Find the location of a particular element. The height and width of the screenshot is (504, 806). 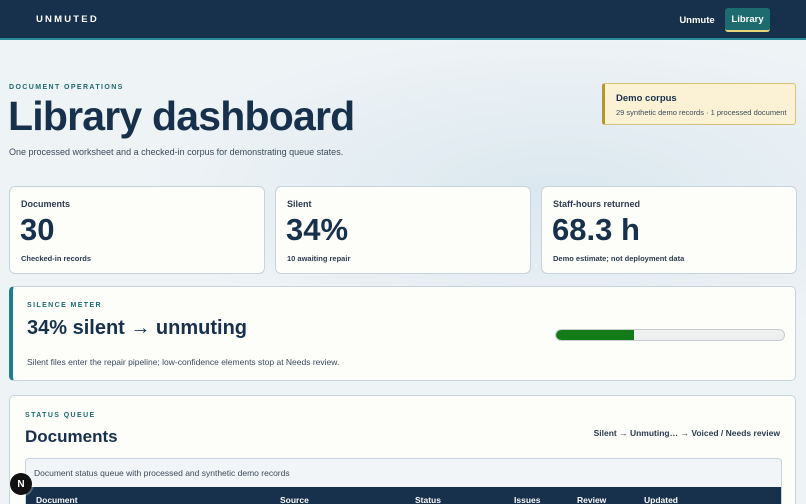

nav-unmute-link: Unmute is located at coordinates (697, 20).